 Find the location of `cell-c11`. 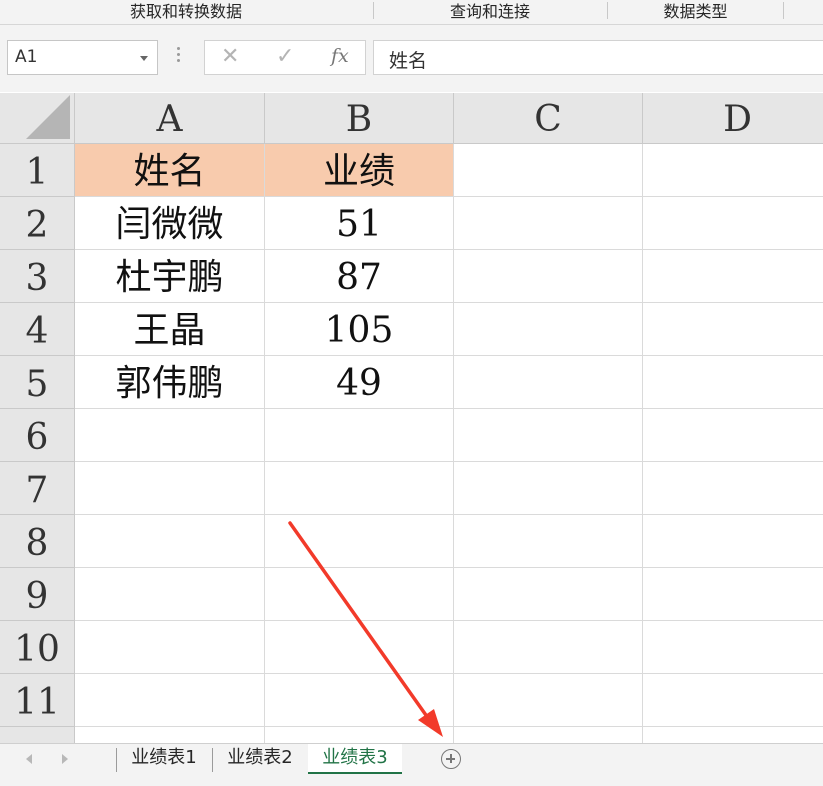

cell-c11 is located at coordinates (548, 700).